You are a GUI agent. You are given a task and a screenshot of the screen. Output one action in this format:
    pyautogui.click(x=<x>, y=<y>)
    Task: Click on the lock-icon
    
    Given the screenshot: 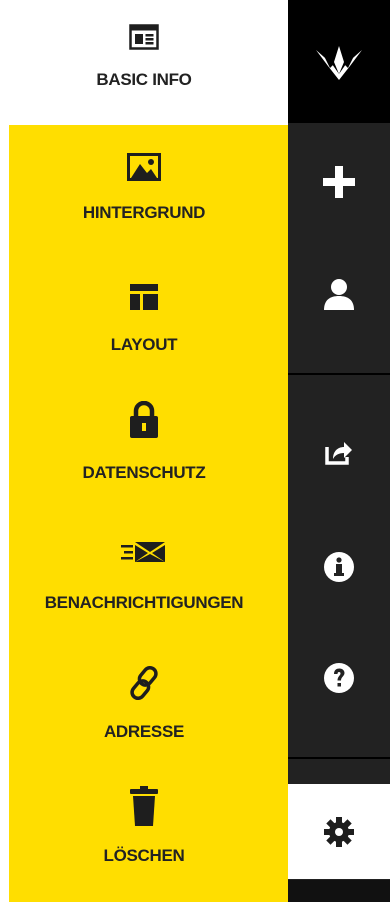 What is the action you would take?
    pyautogui.click(x=144, y=419)
    